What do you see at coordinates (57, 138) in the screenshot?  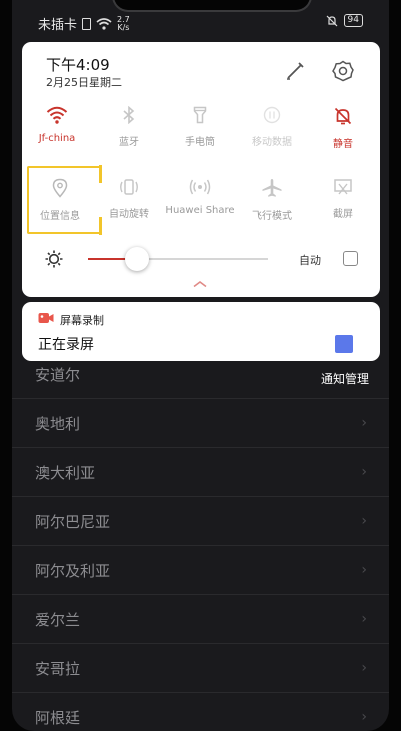 I see `tile-label: Jf-china` at bounding box center [57, 138].